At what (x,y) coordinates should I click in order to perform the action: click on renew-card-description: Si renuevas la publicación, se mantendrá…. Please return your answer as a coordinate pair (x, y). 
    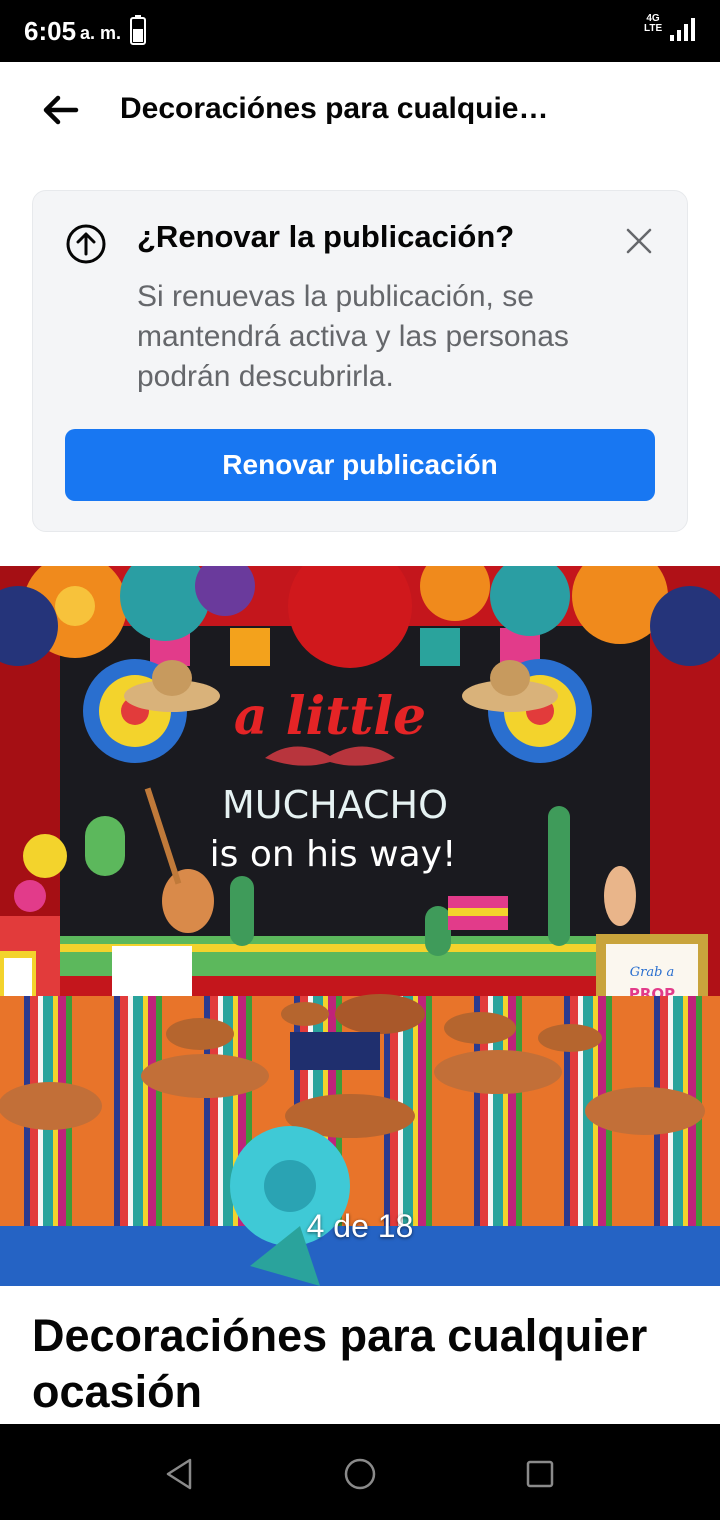
    Looking at the image, I should click on (353, 336).